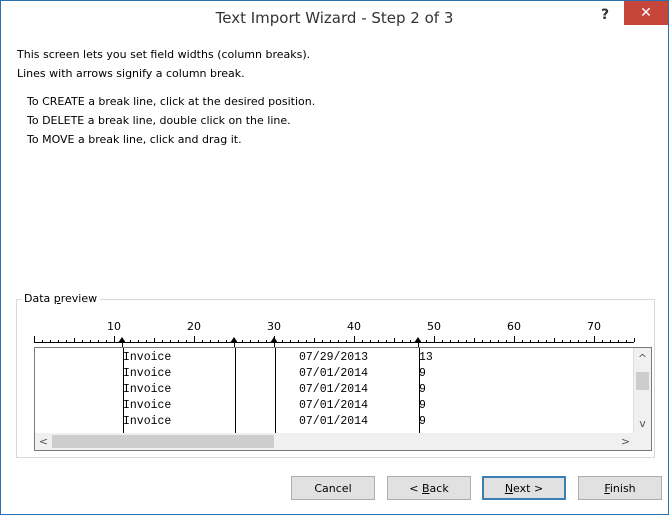 This screenshot has height=515, width=669. Describe the element at coordinates (163, 441) in the screenshot. I see `horizontal-scroll-thumb` at that location.